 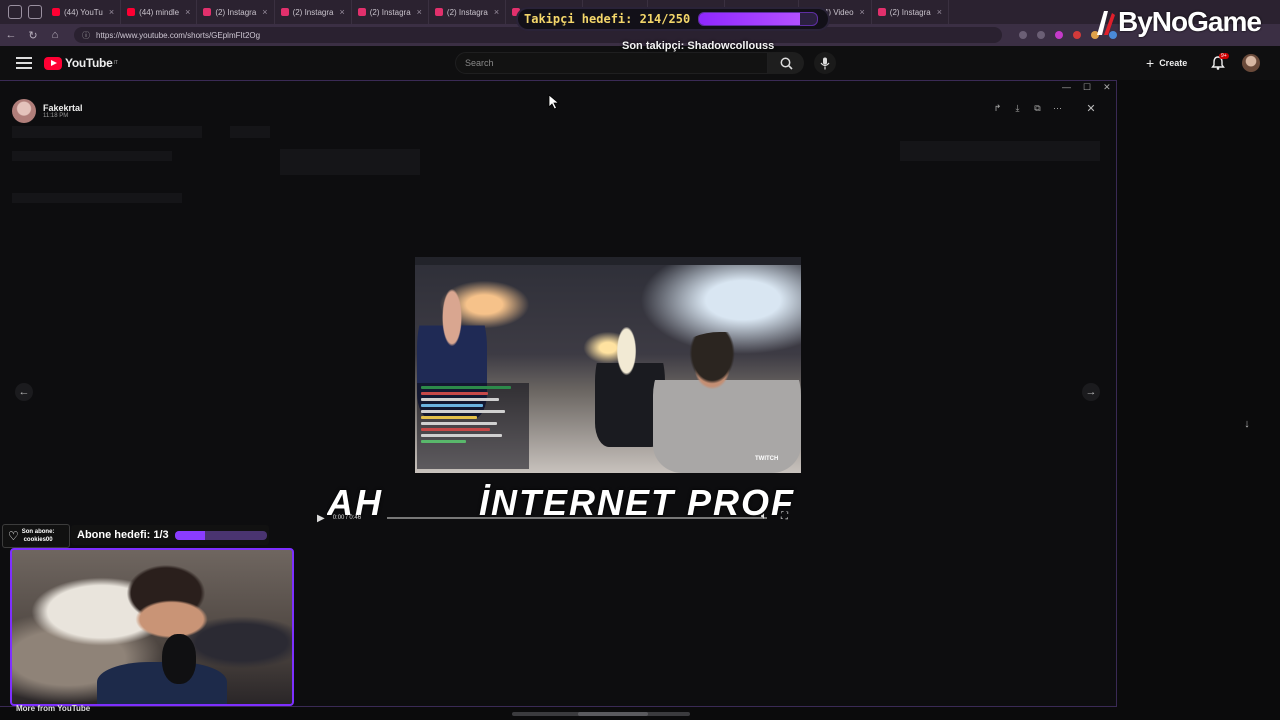 I want to click on sub-goal-bar, so click(x=220, y=535).